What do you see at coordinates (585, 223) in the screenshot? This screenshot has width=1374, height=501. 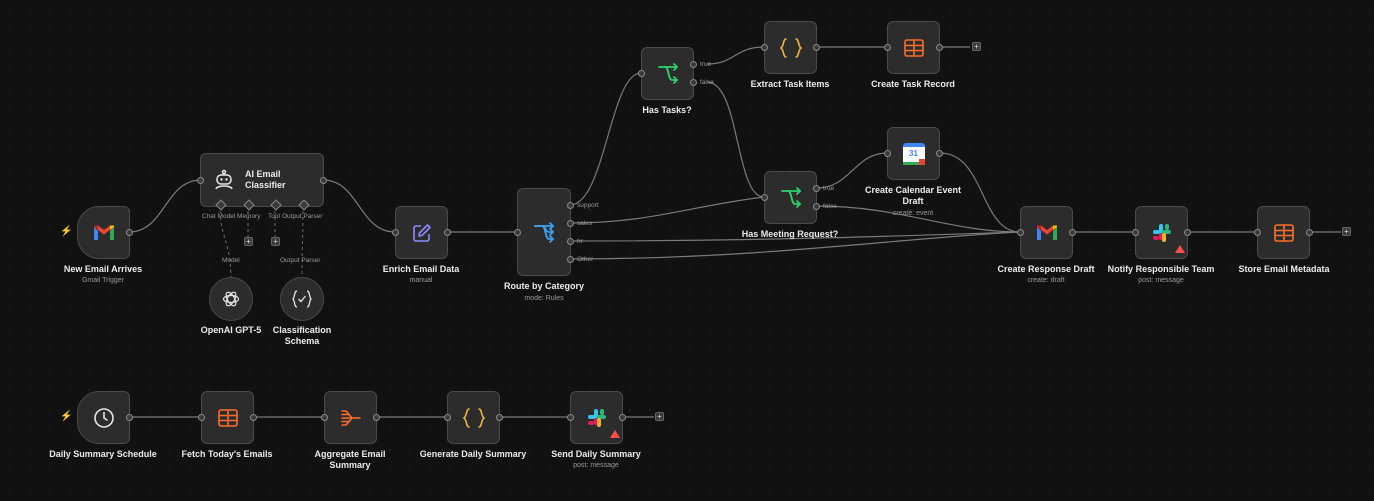 I see `output-label-sales: sales` at bounding box center [585, 223].